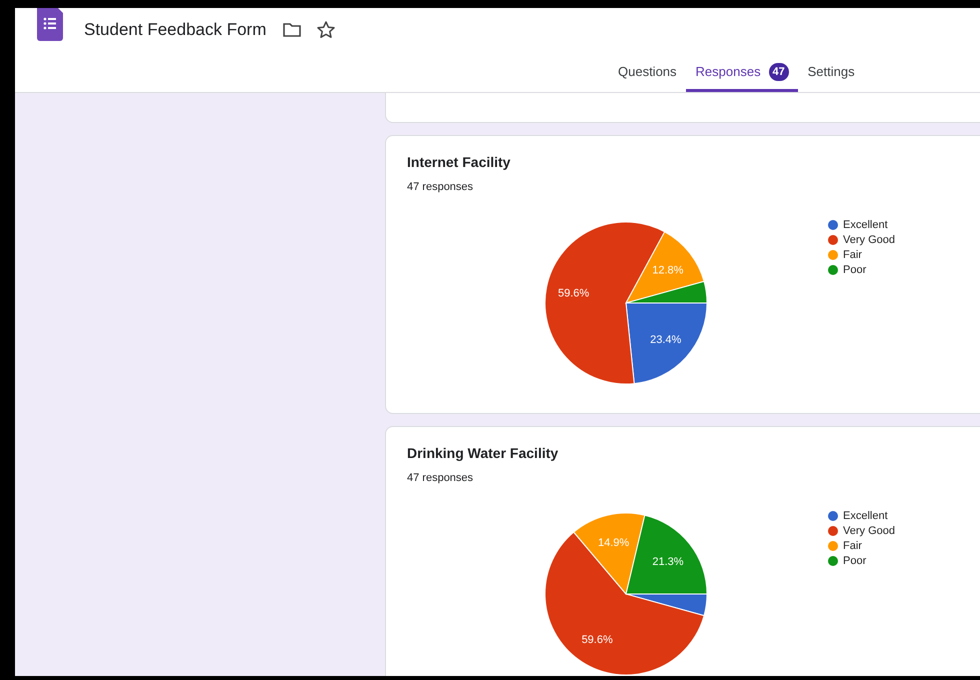  I want to click on question-title: Internet Facility, so click(459, 162).